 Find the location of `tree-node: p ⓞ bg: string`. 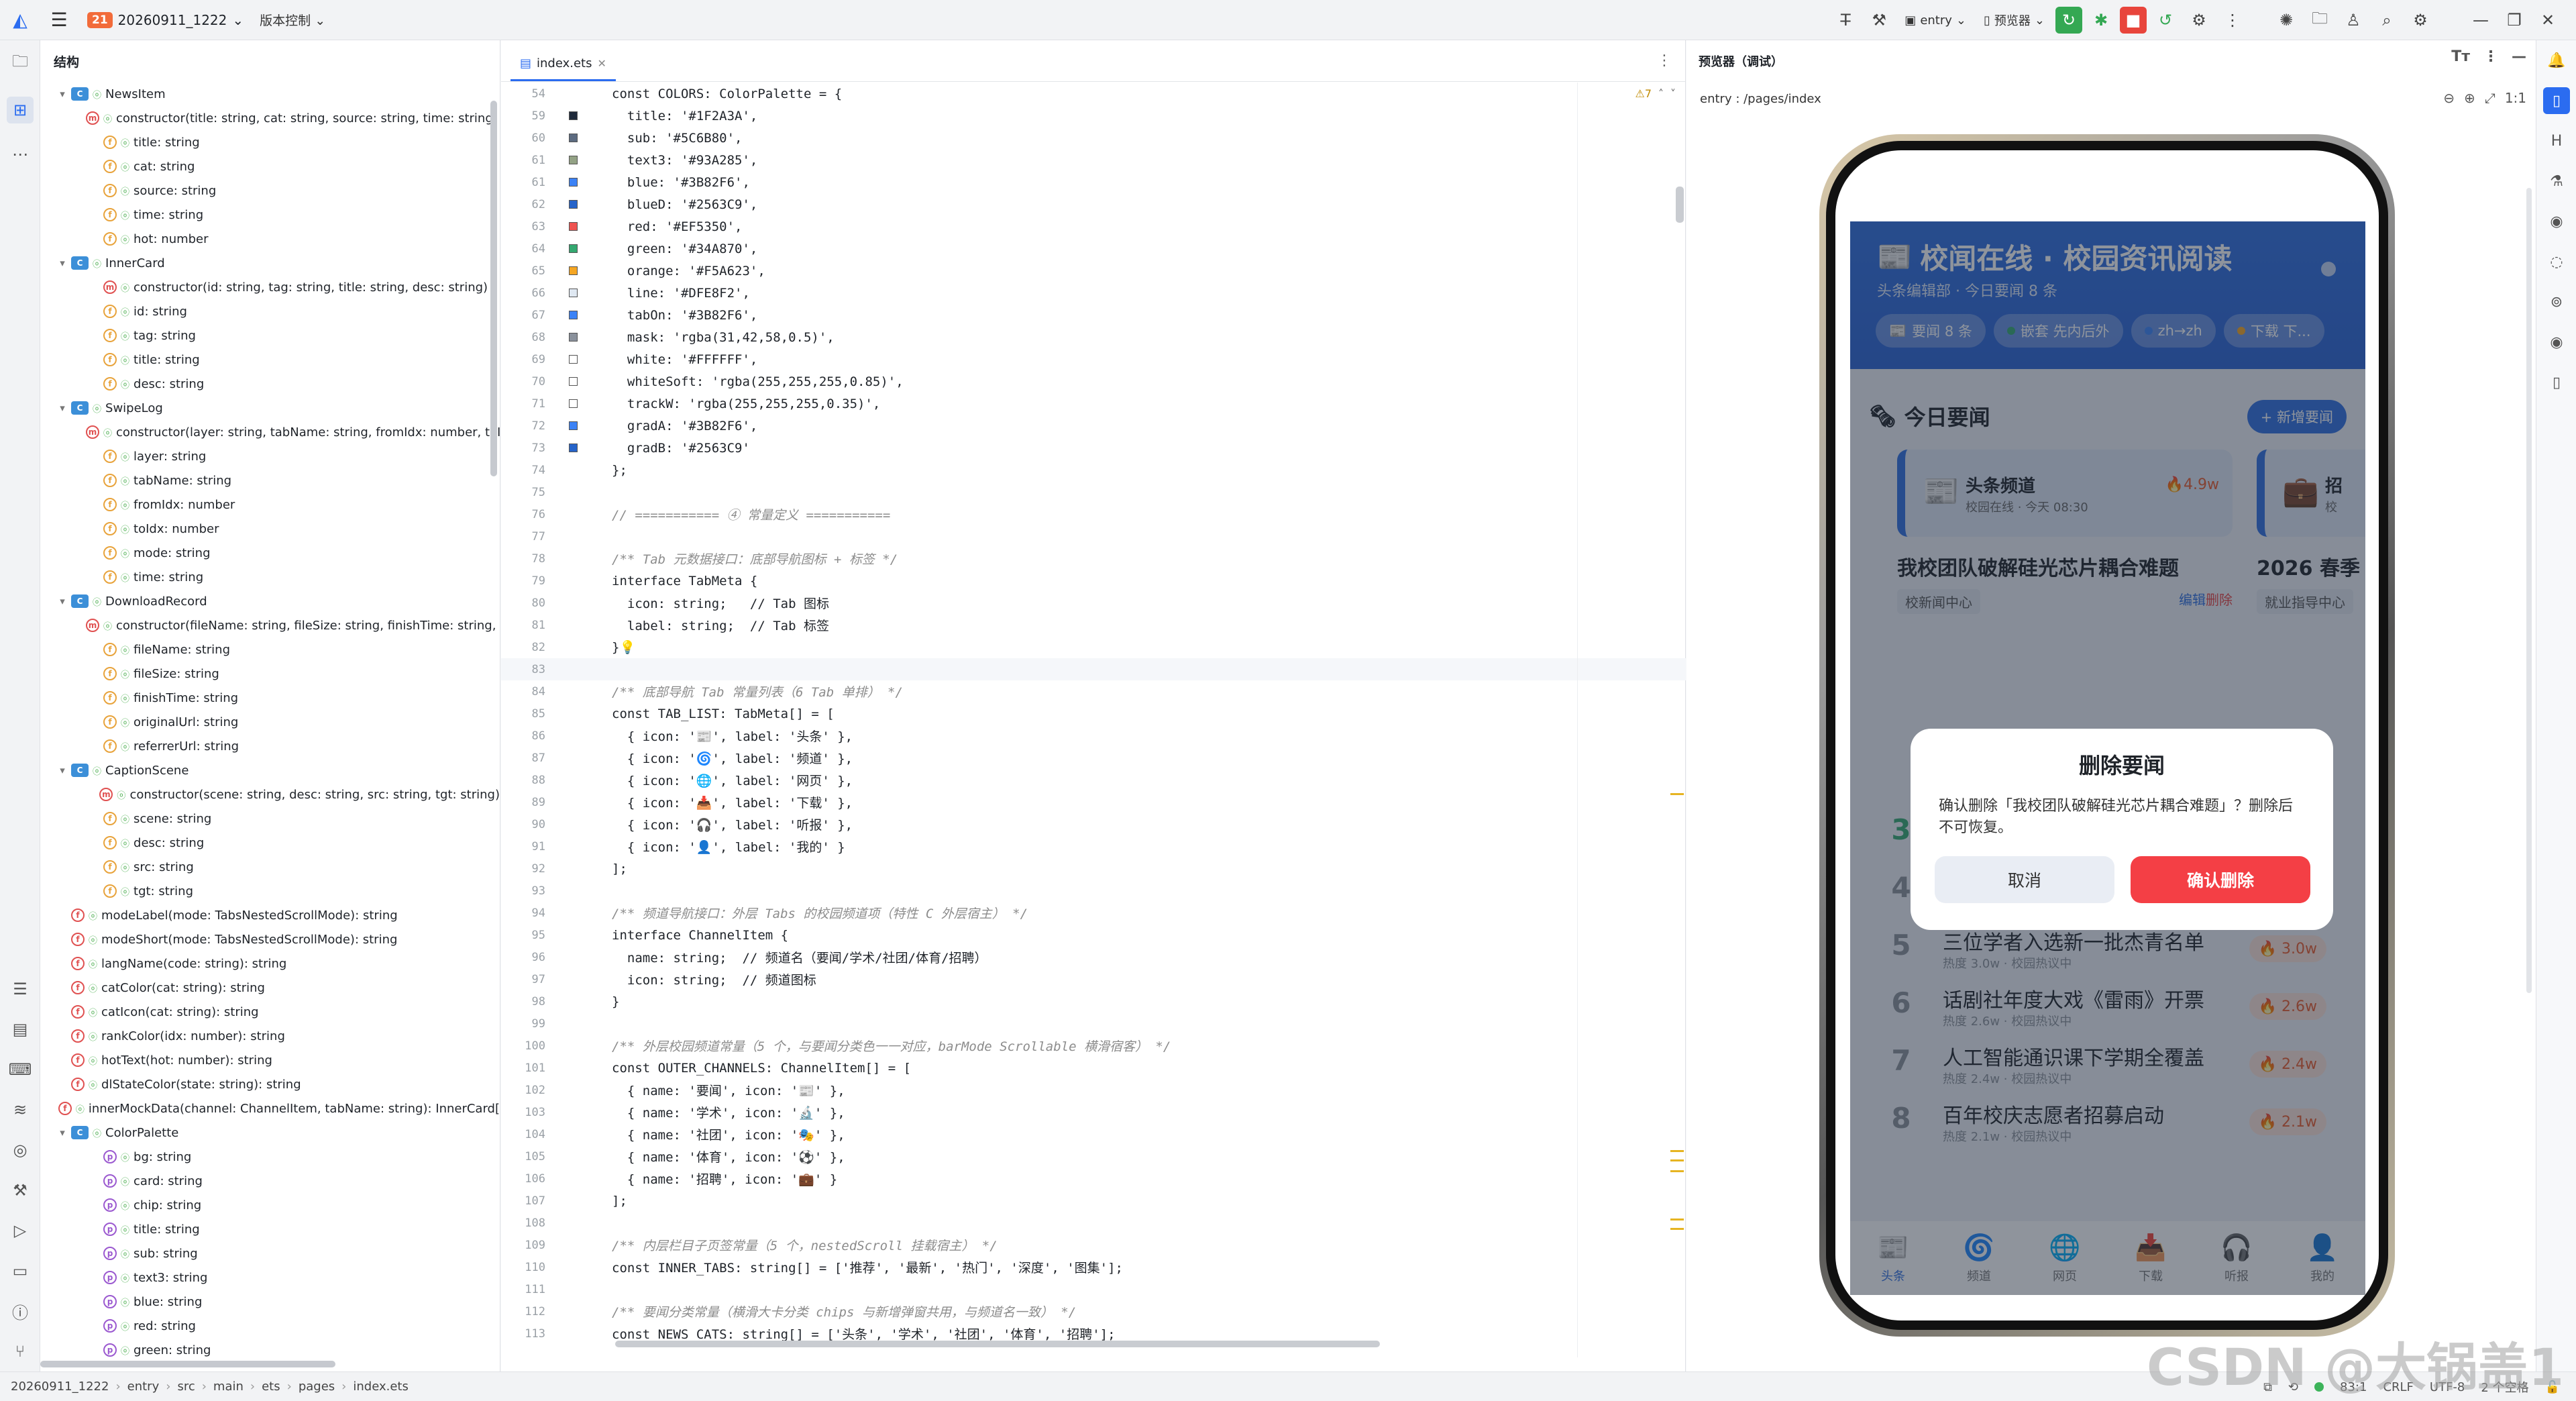

tree-node: p ⓞ bg: string is located at coordinates (270, 1157).